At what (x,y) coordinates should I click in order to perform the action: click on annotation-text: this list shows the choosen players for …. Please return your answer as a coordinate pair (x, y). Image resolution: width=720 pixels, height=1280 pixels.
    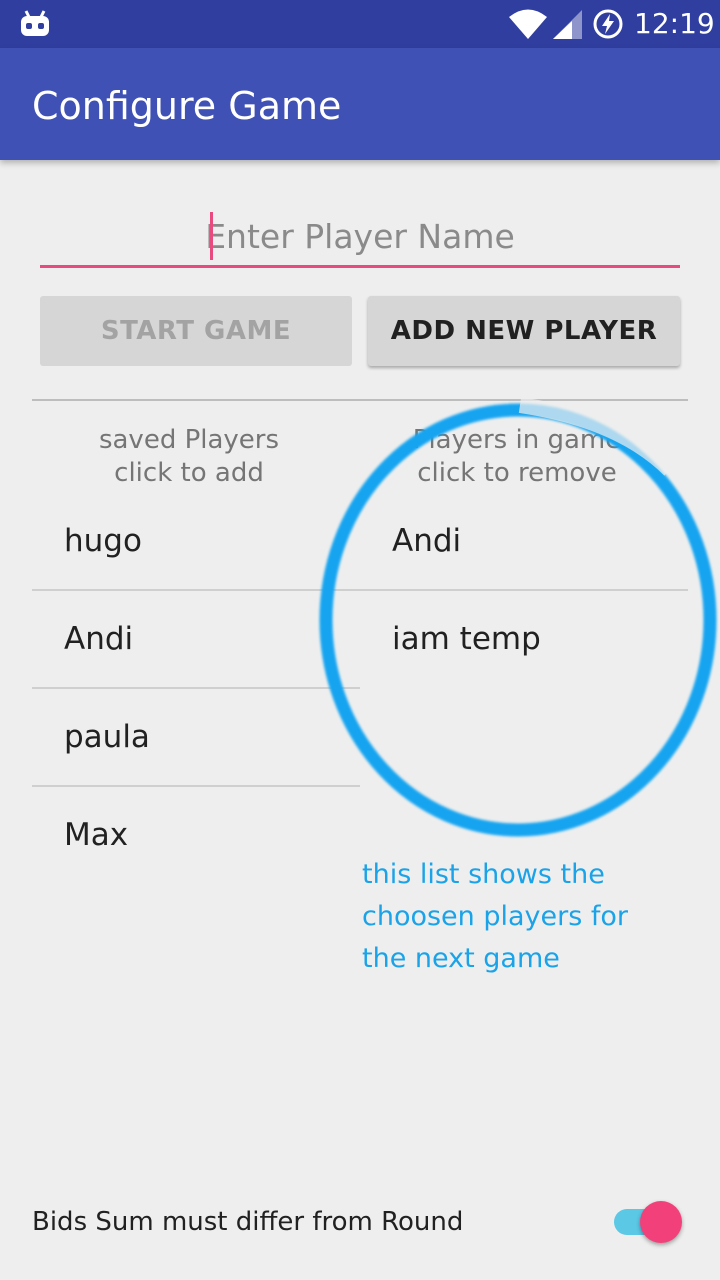
    Looking at the image, I should click on (527, 917).